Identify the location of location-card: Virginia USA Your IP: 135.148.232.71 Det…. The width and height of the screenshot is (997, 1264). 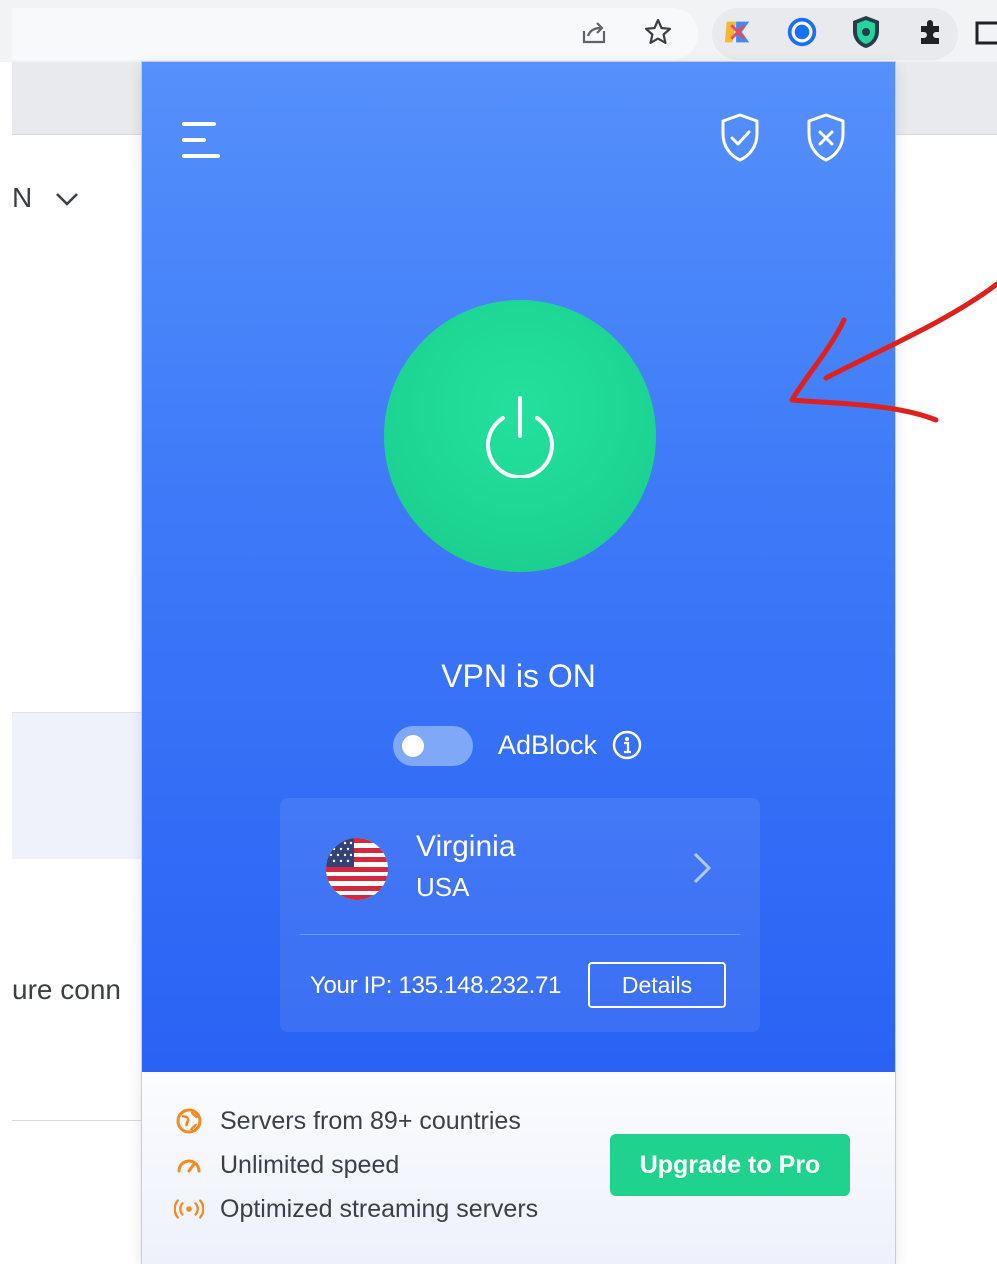
(520, 915).